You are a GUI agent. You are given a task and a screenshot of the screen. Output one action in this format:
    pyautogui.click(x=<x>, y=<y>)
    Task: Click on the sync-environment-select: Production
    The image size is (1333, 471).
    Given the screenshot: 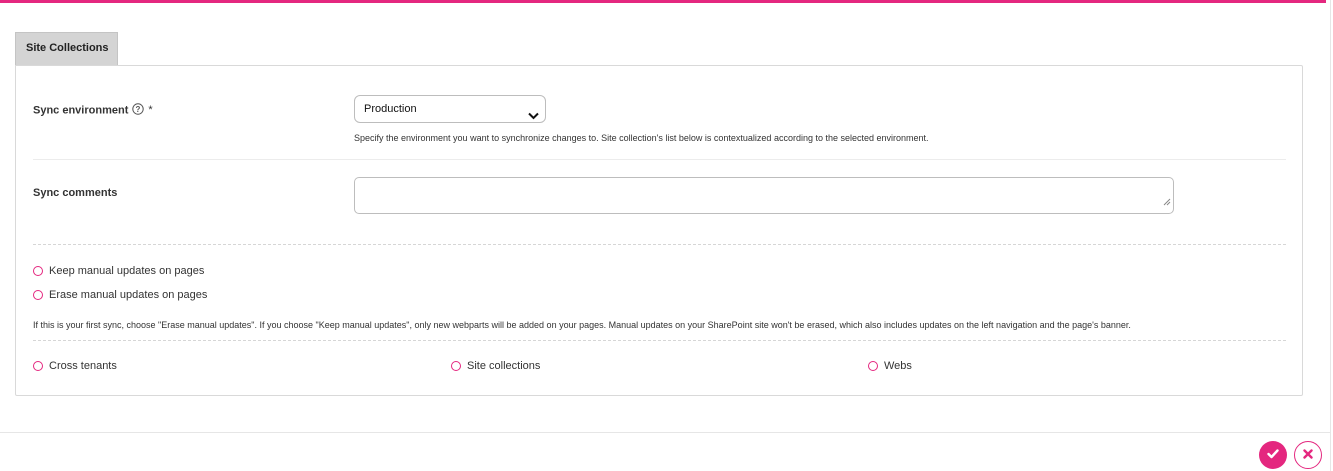 What is the action you would take?
    pyautogui.click(x=450, y=109)
    